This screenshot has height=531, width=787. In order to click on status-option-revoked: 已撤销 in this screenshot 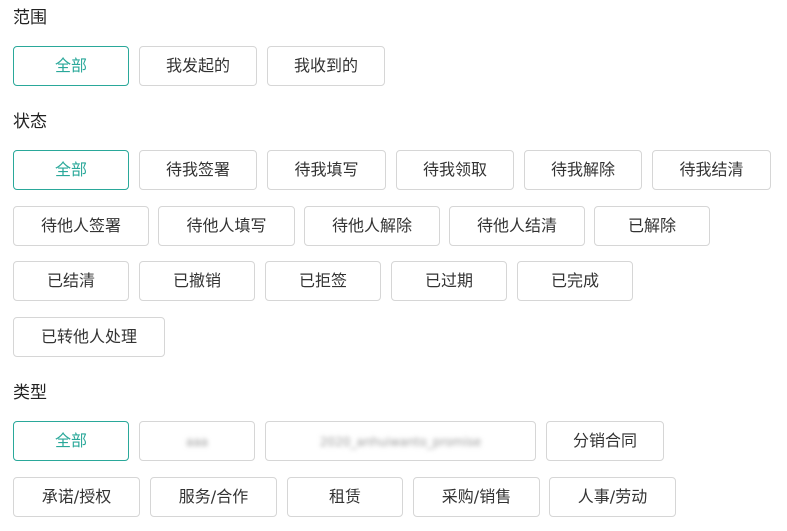, I will do `click(197, 281)`.